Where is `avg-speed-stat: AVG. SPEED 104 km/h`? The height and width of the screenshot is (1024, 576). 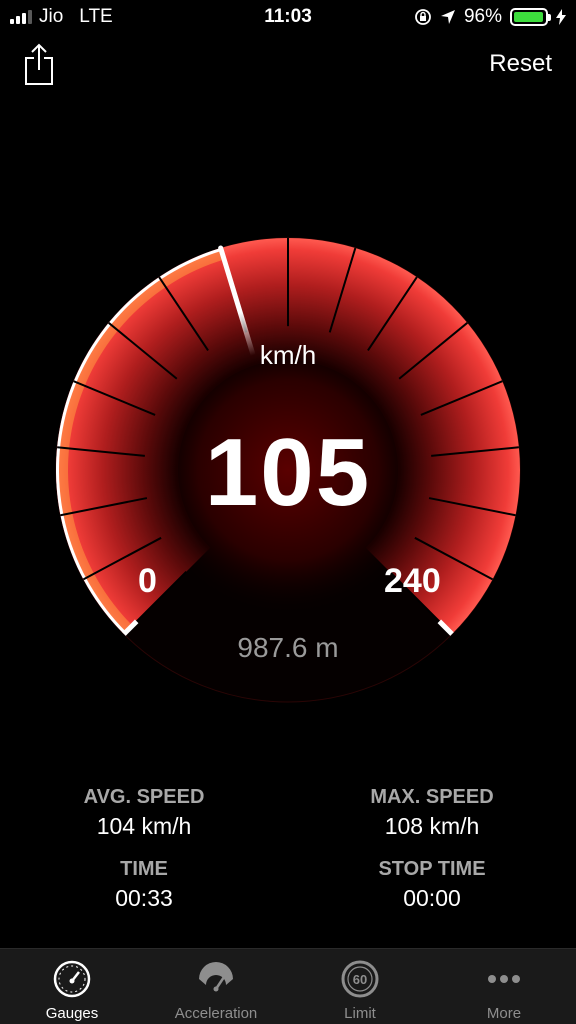 avg-speed-stat: AVG. SPEED 104 km/h is located at coordinates (144, 813).